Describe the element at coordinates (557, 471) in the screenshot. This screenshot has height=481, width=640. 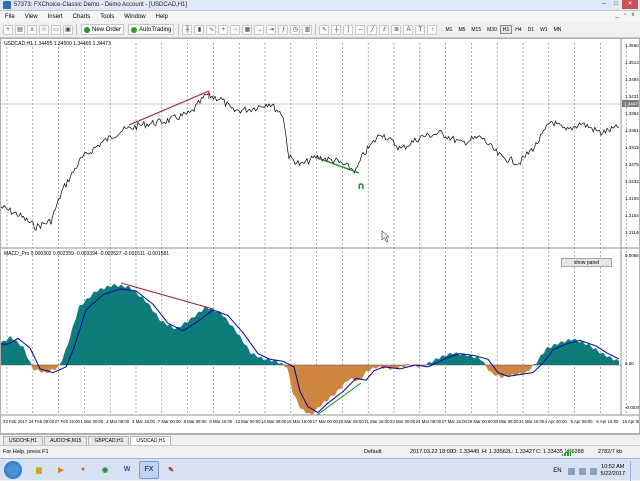
I see `language-indicator: EN` at that location.